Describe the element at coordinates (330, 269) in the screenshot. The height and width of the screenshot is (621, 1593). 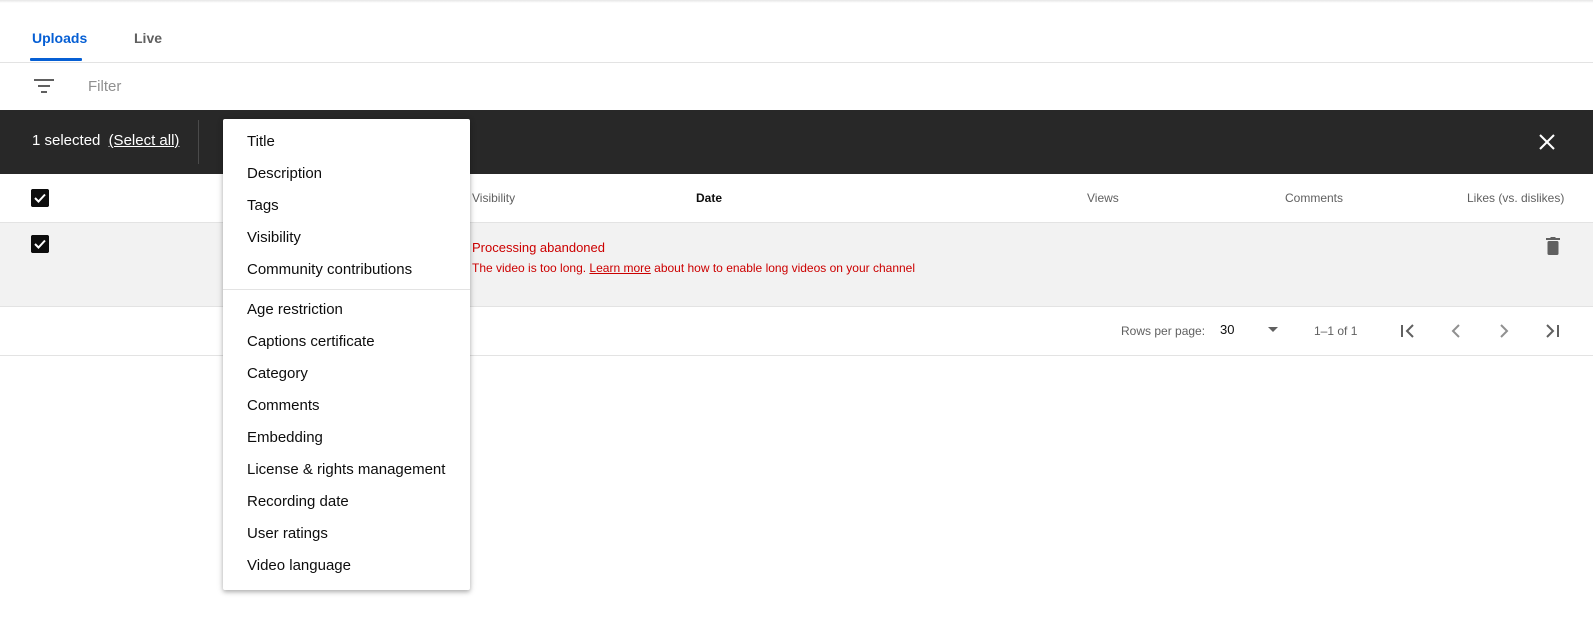
I see `menu-item-label: Community contributions` at that location.